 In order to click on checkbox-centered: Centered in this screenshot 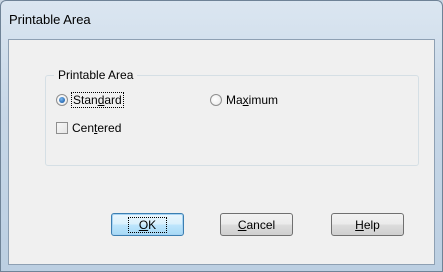, I will do `click(88, 128)`.